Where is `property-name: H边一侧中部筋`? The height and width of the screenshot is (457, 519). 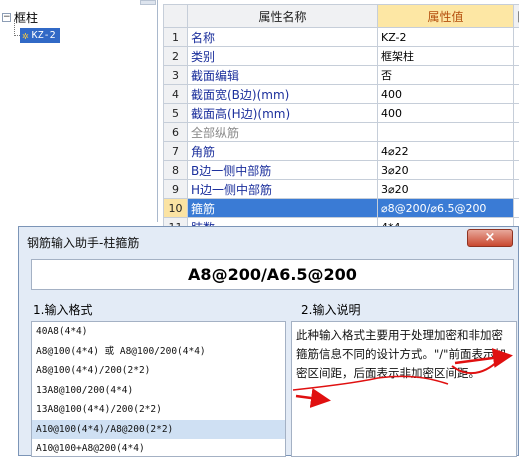 property-name: H边一侧中部筋 is located at coordinates (283, 189).